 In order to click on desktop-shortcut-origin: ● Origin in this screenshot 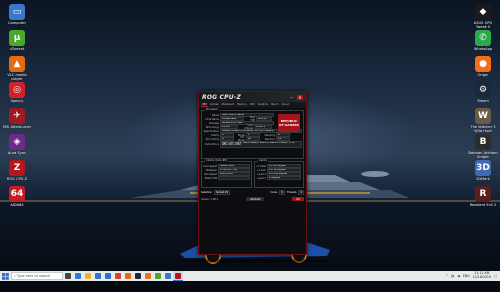, I will do `click(483, 66)`.